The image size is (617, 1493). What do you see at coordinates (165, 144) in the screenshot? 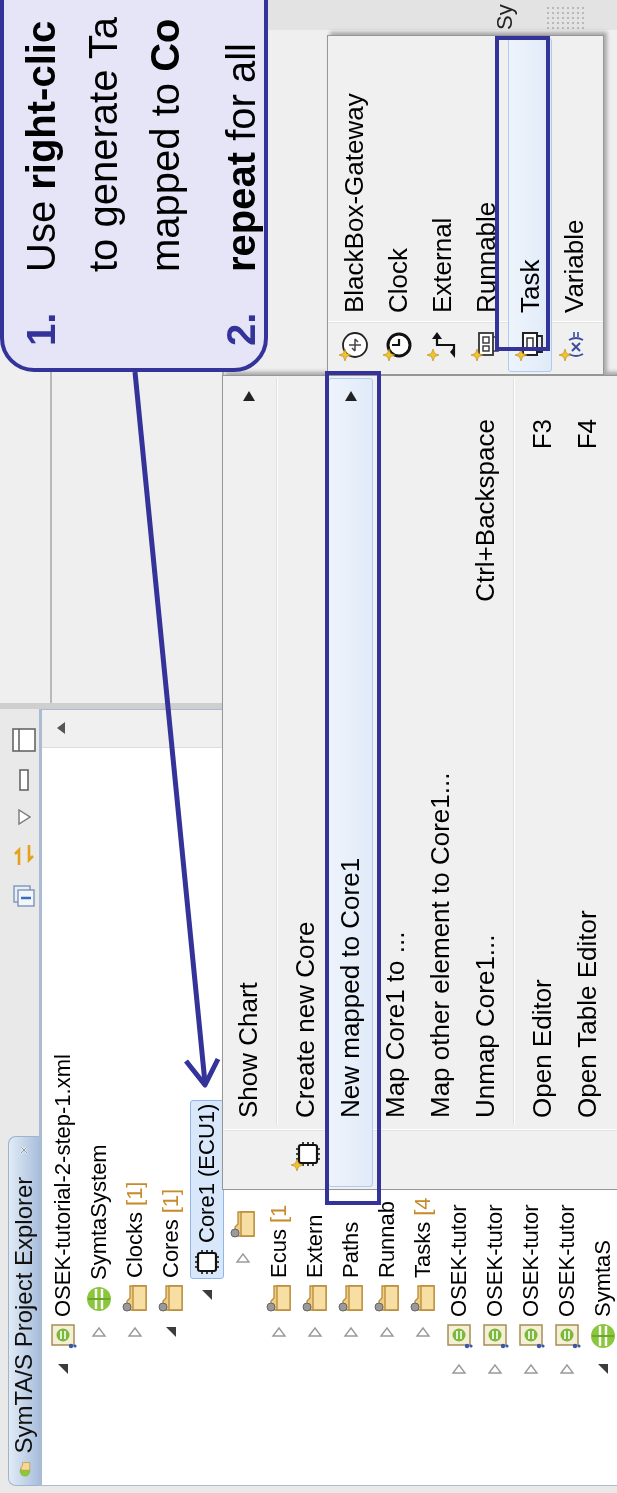
I see `instruction-text: mapped to Co` at bounding box center [165, 144].